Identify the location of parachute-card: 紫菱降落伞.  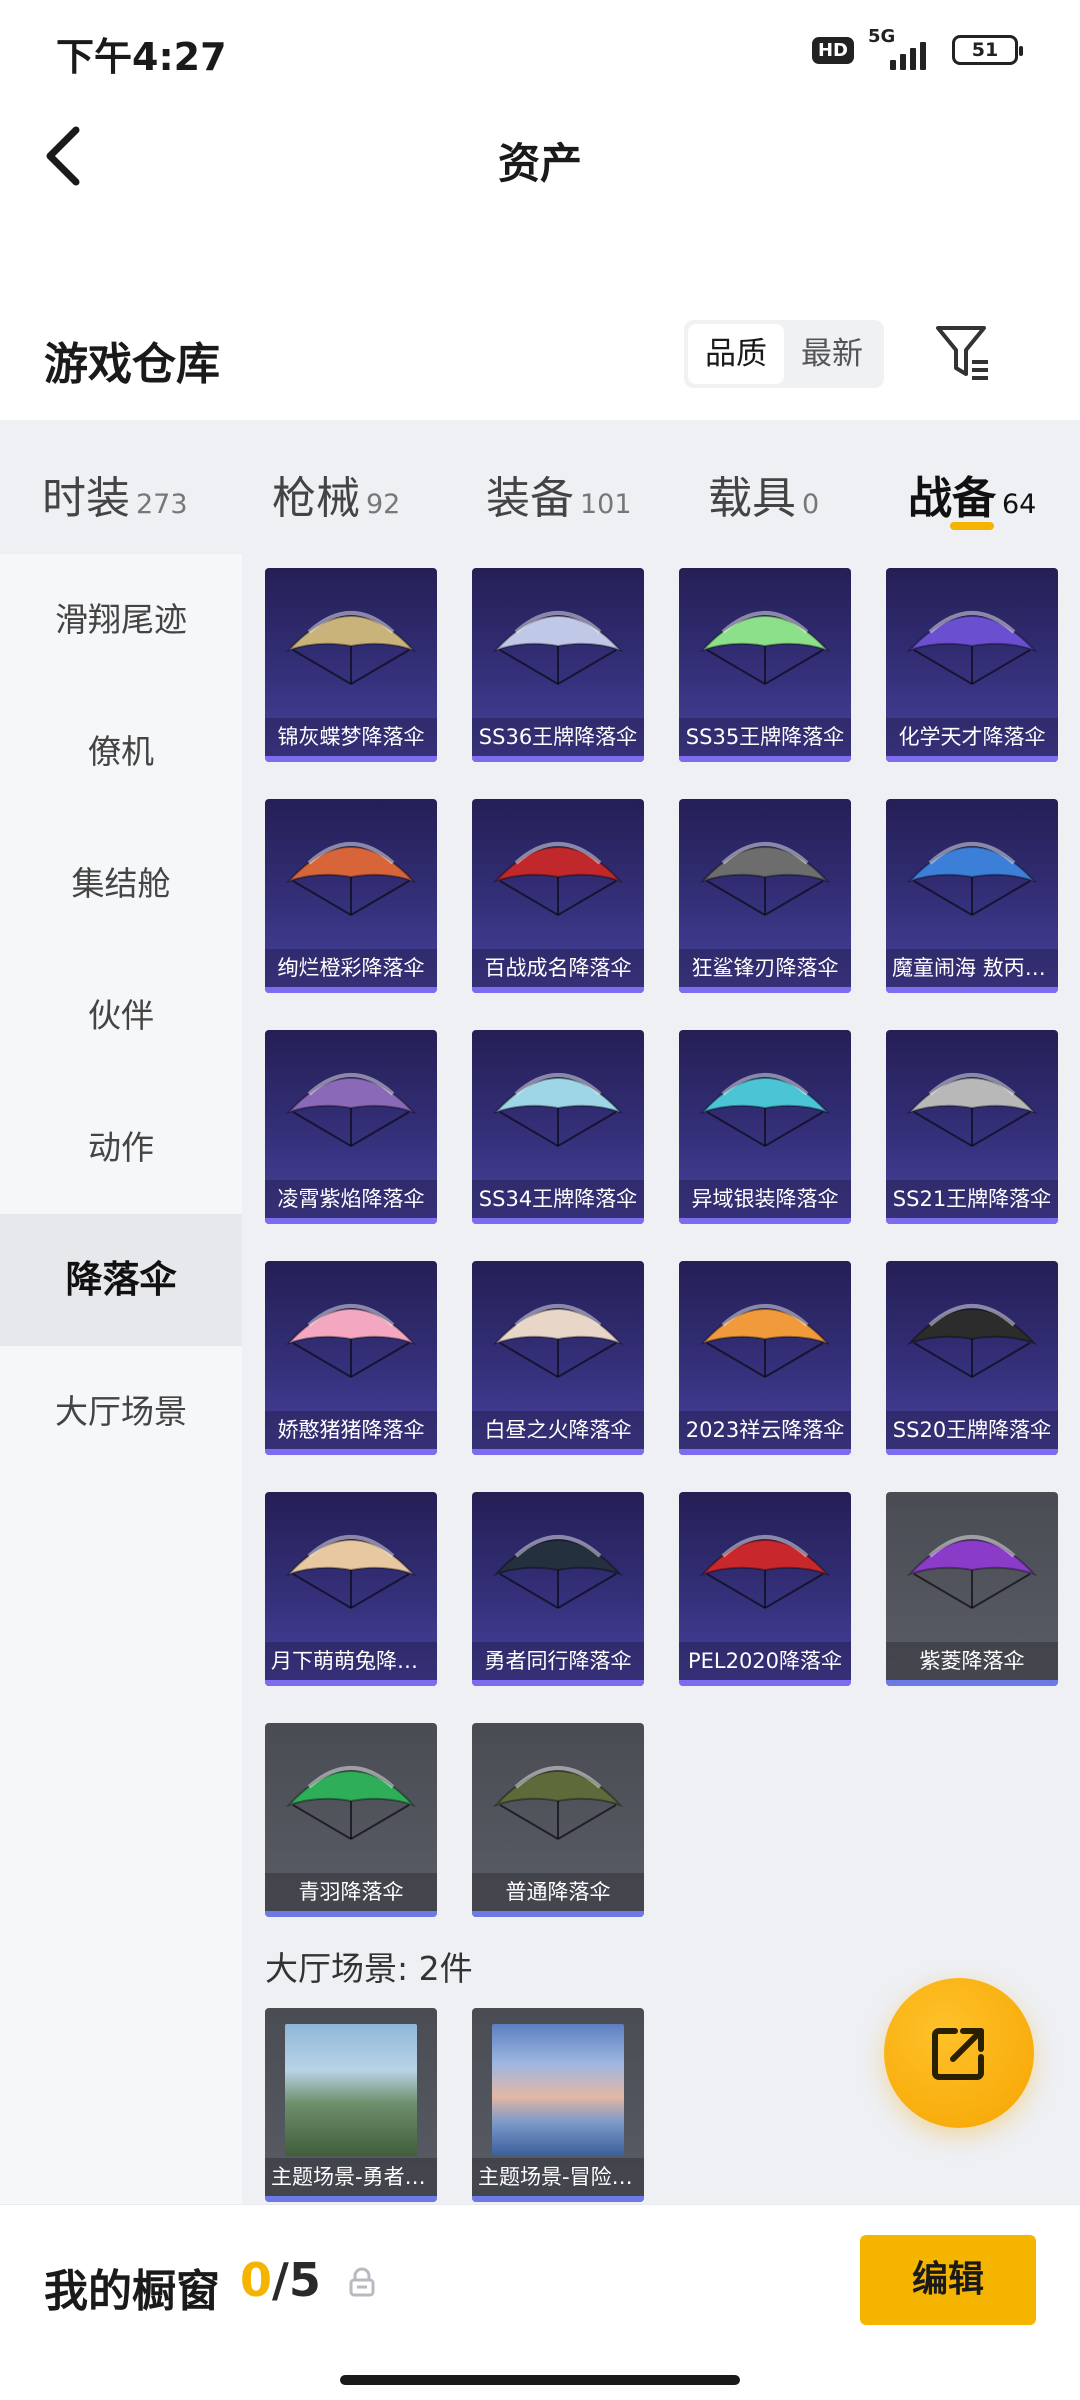
(972, 1589).